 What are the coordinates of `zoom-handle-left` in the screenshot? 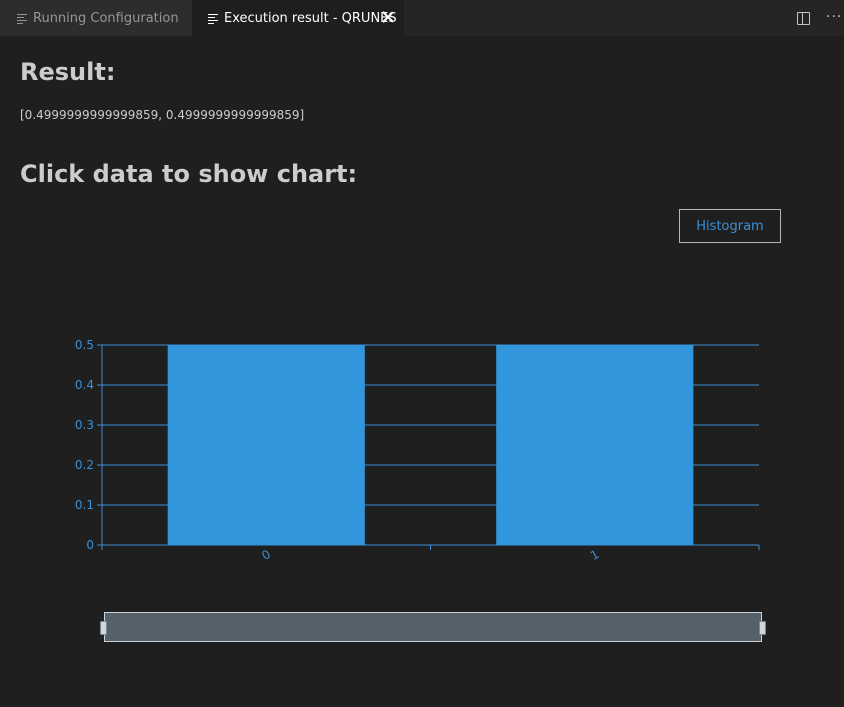 It's located at (103, 628).